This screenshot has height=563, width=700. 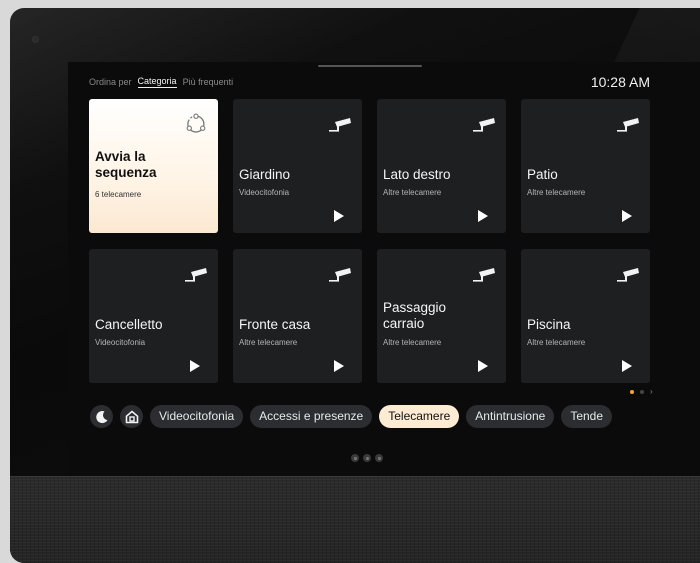 I want to click on card-cancelletto: Cancelletto Videocitofonia, so click(x=153, y=316).